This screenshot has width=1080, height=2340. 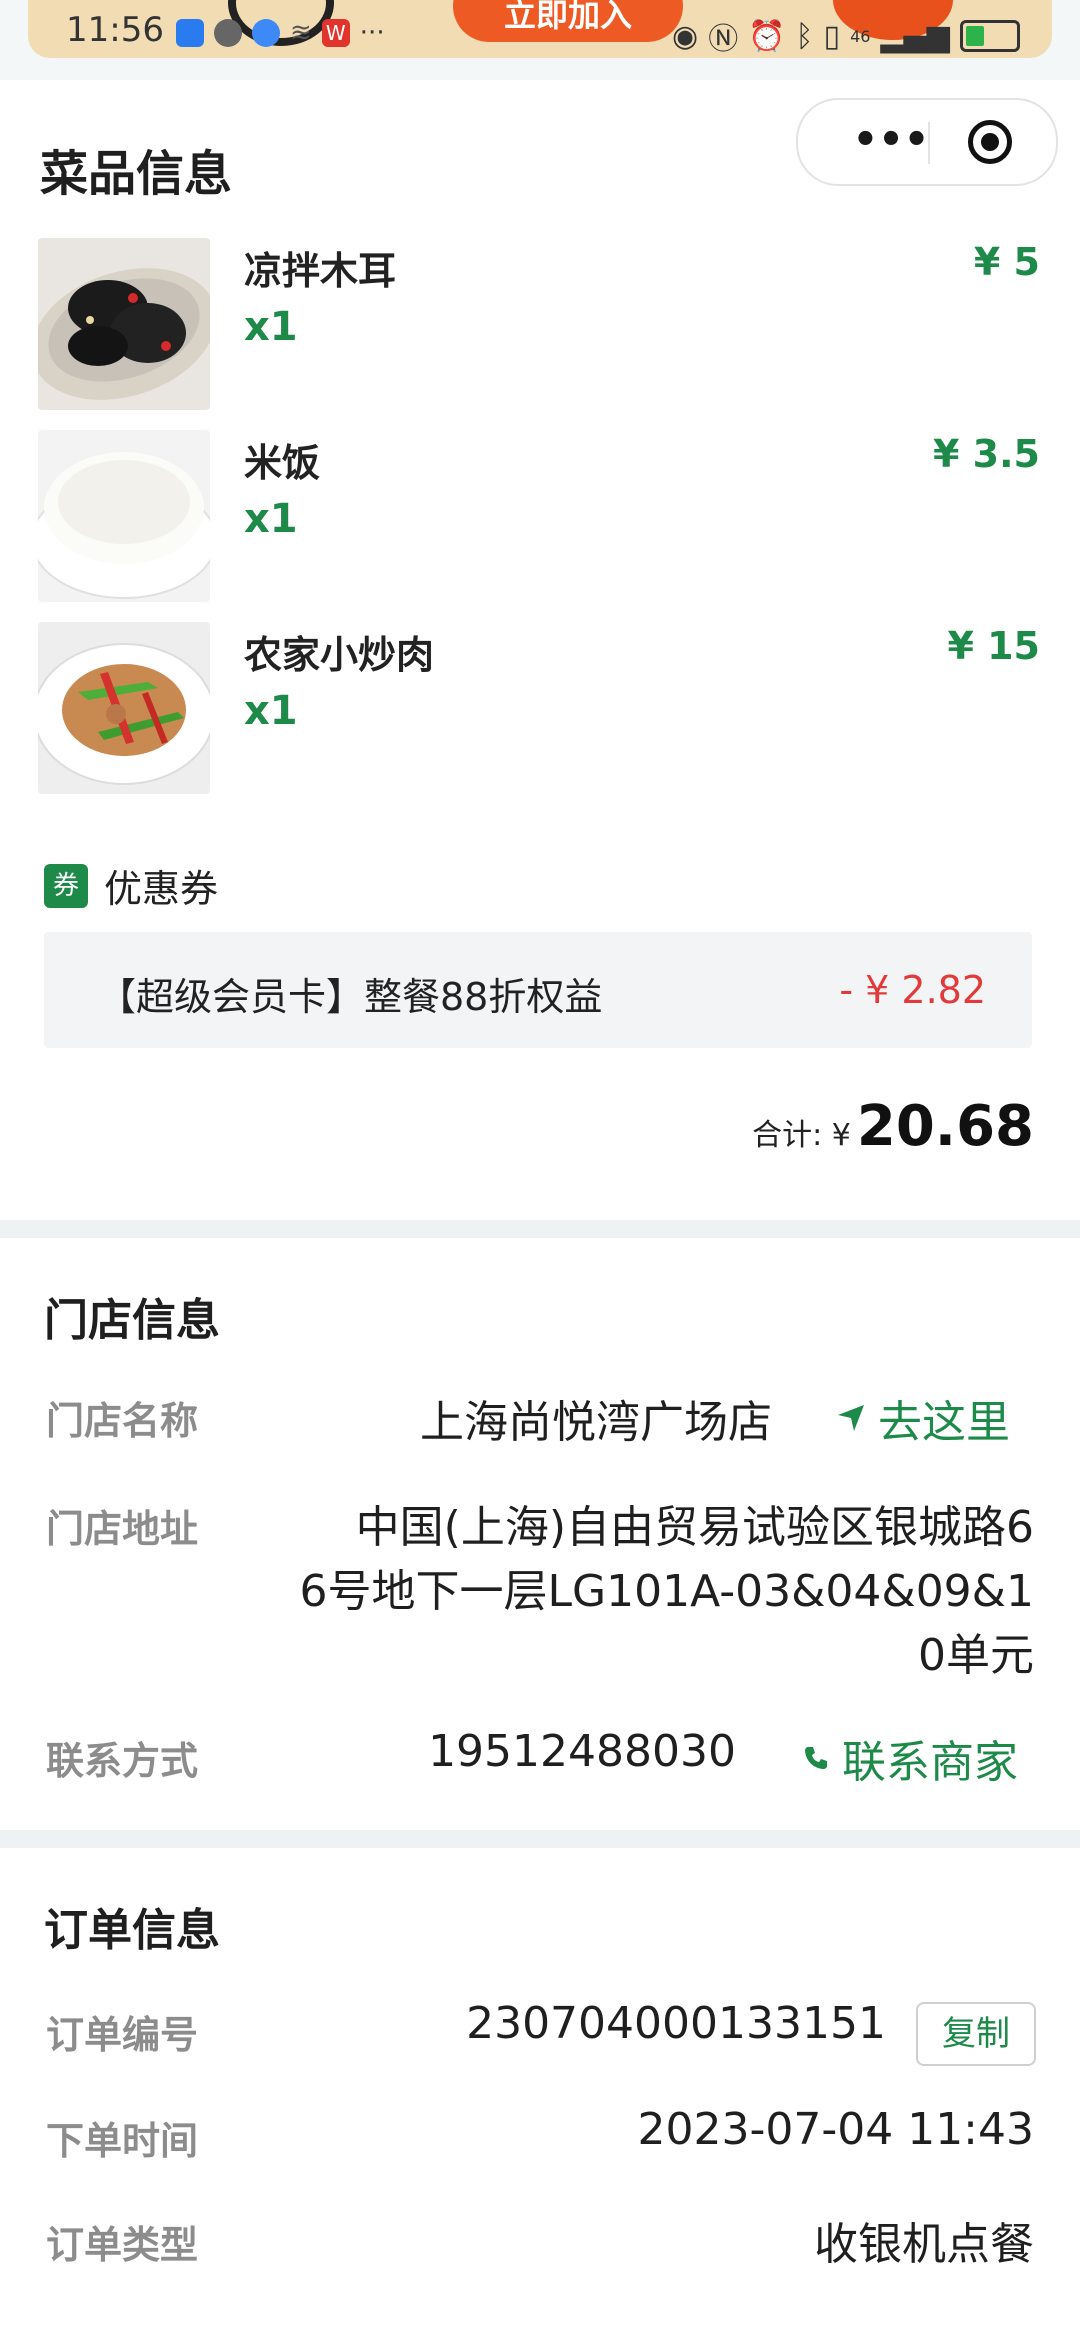 I want to click on list-item: 米饭 x1 ¥ 3.5, so click(x=540, y=520).